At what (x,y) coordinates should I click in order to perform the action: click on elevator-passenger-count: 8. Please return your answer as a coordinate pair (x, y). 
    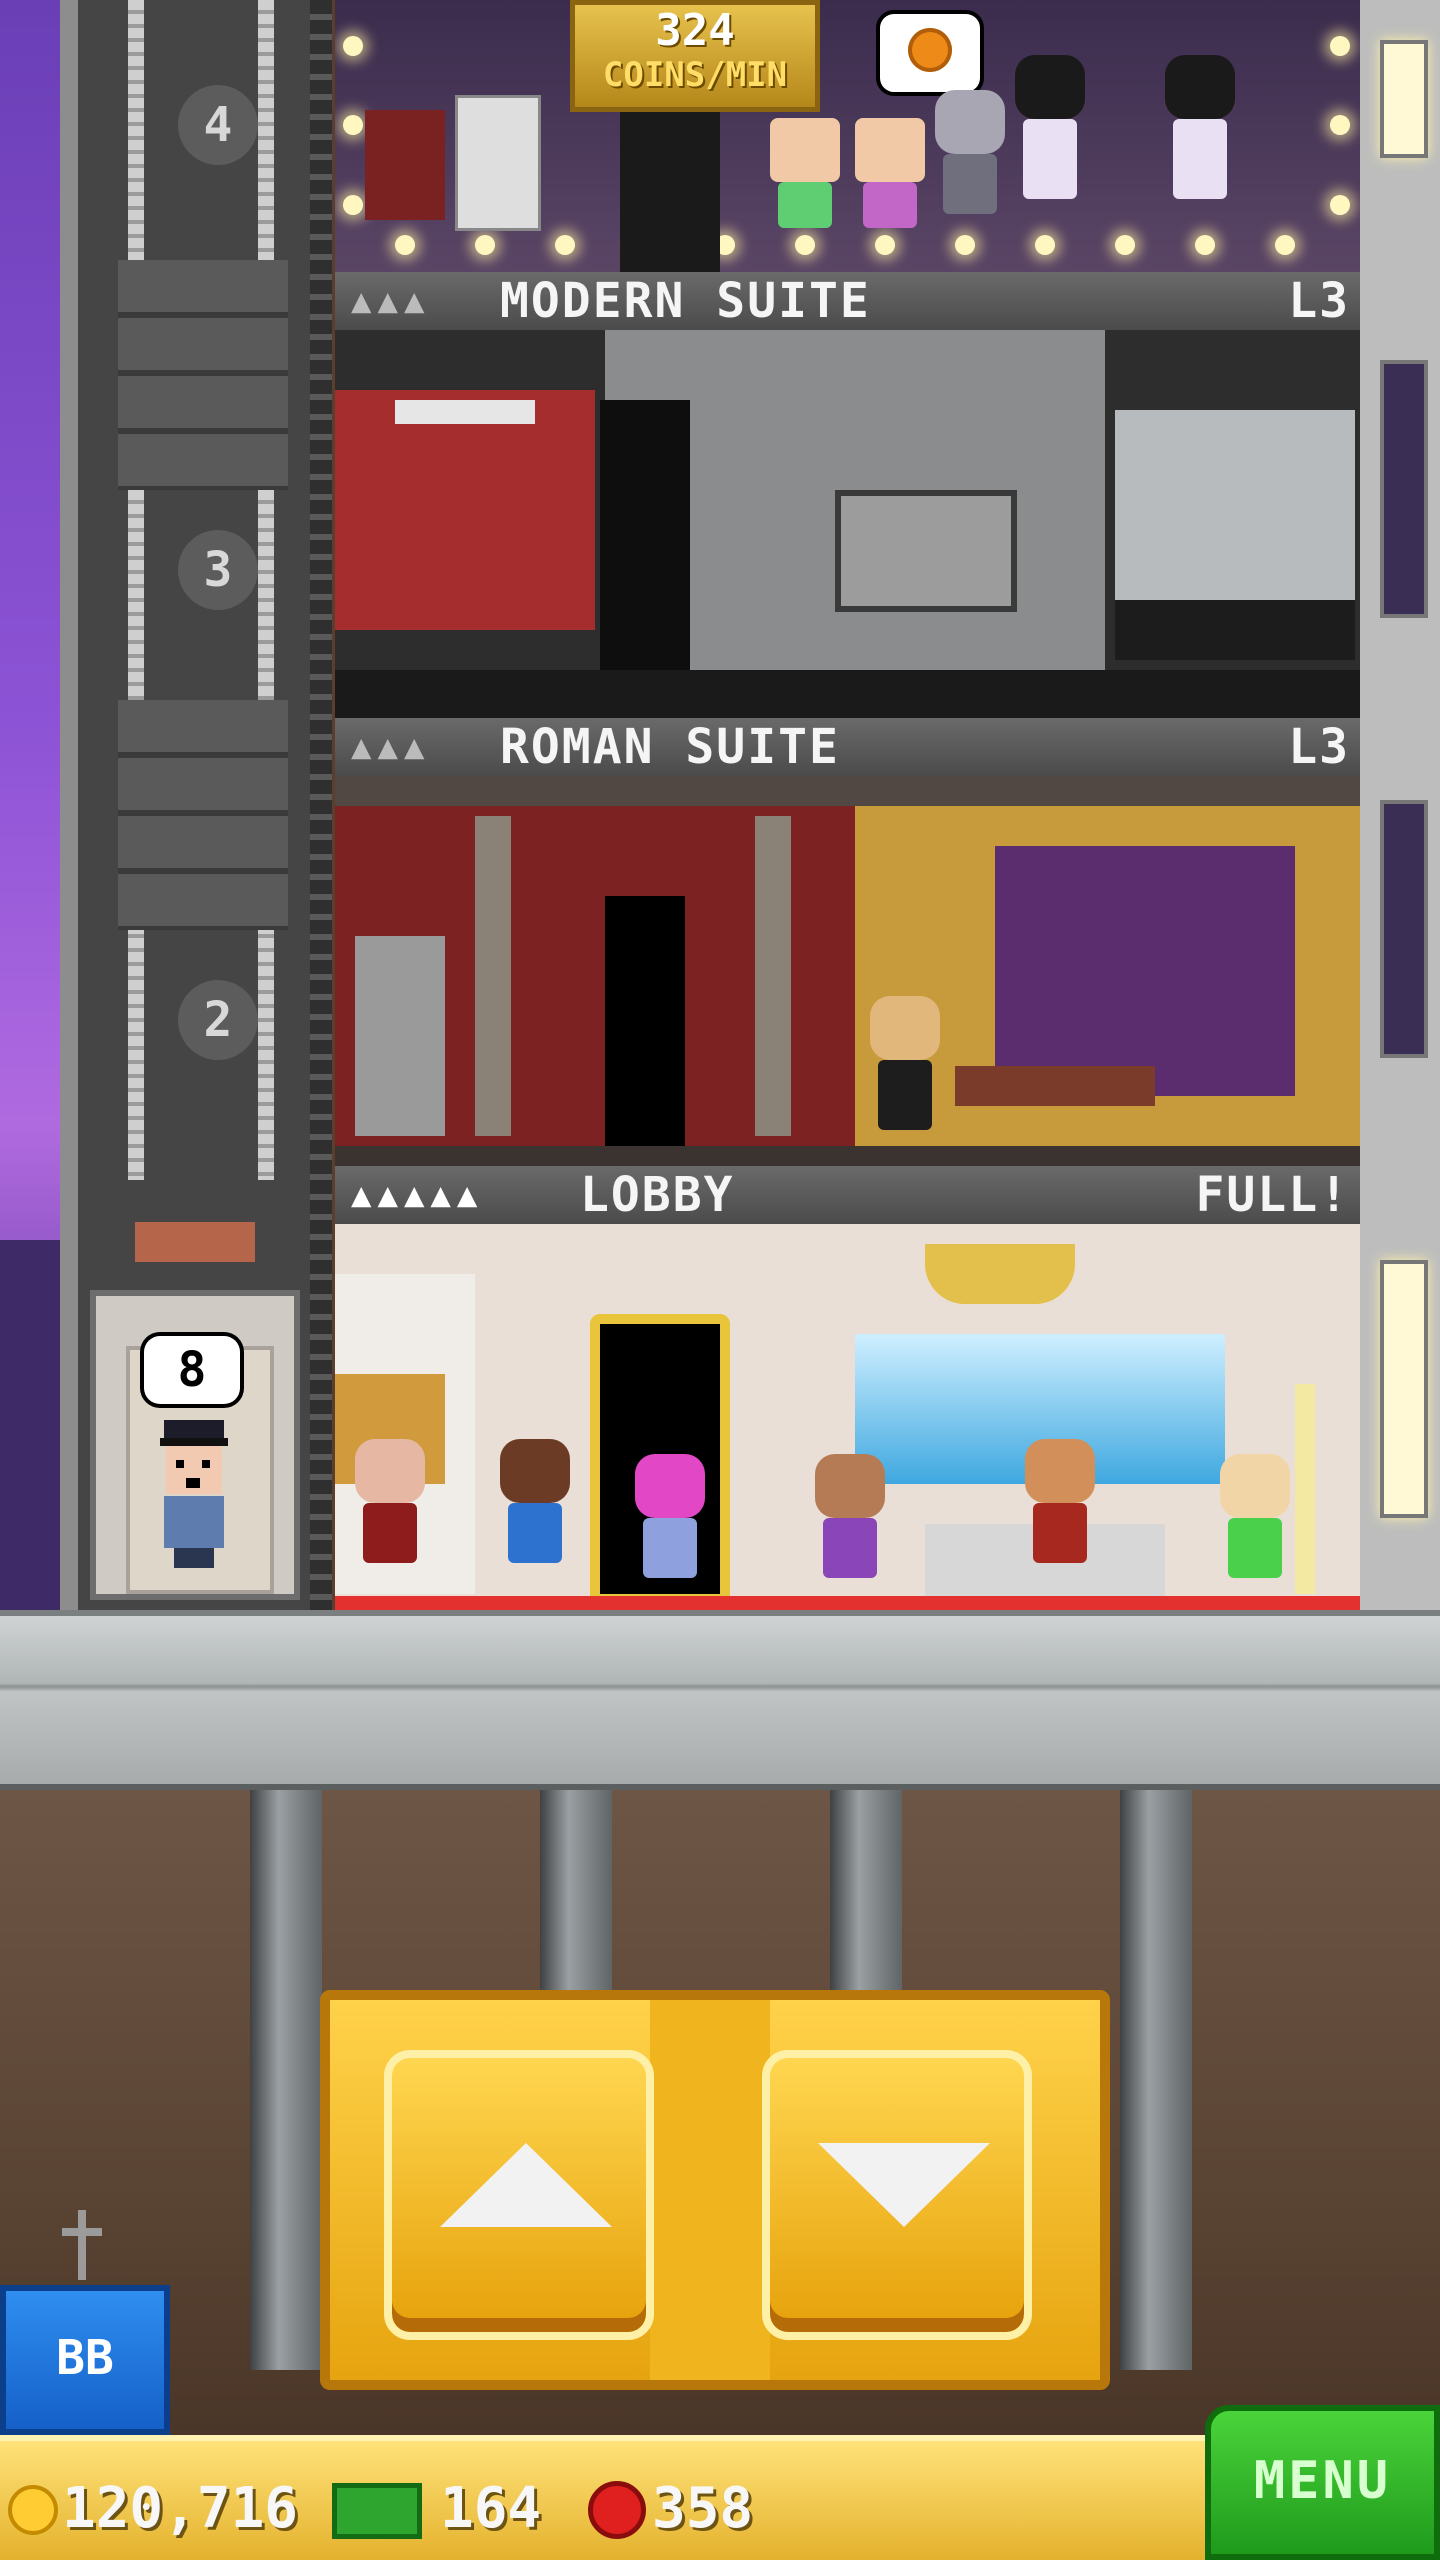
    Looking at the image, I should click on (192, 1370).